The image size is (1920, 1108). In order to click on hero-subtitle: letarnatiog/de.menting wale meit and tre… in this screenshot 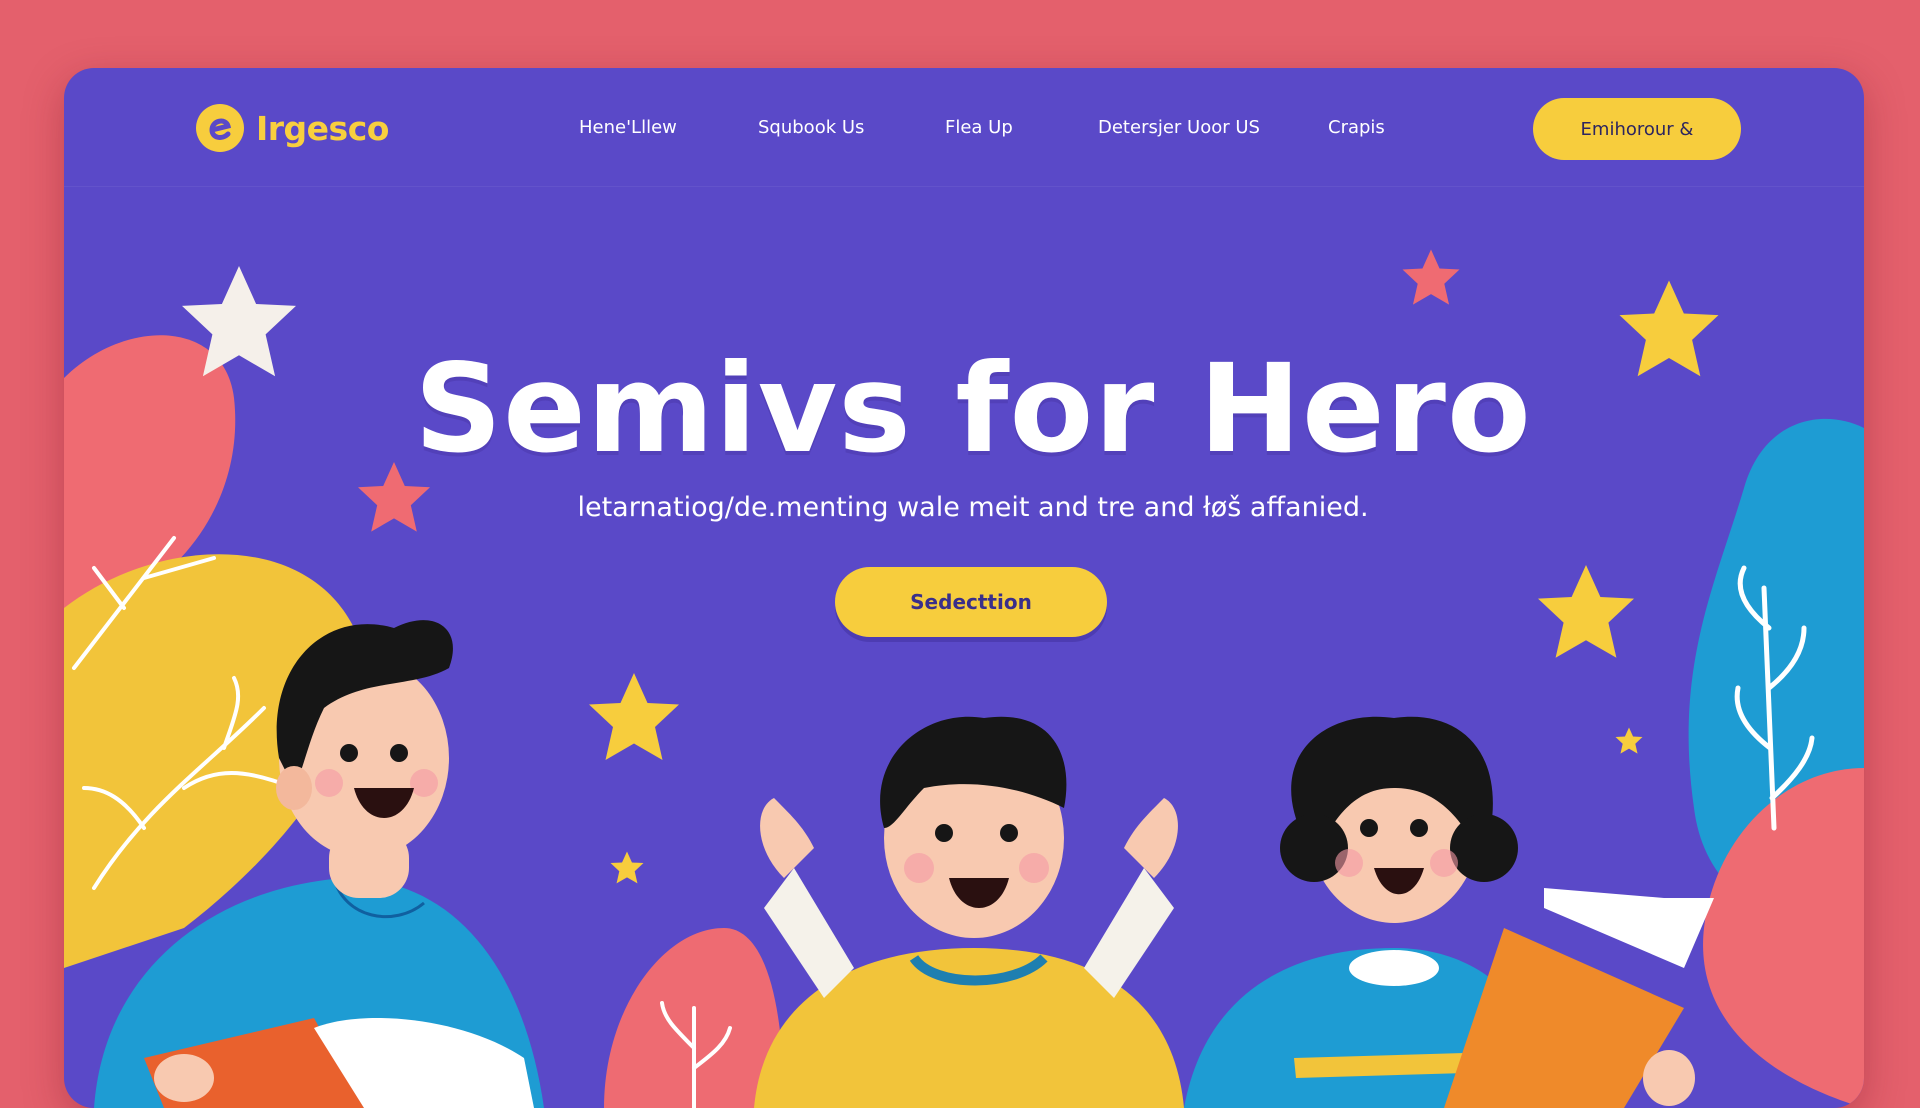, I will do `click(973, 507)`.